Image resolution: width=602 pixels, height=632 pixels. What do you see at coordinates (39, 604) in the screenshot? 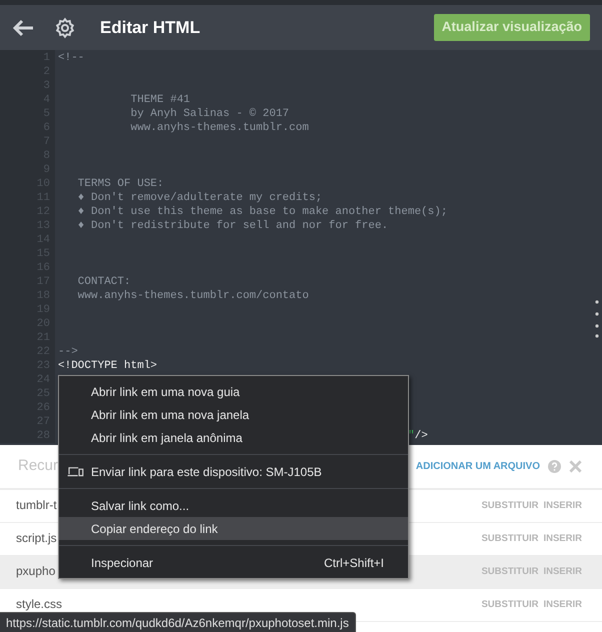
I see `file-name: style.css` at bounding box center [39, 604].